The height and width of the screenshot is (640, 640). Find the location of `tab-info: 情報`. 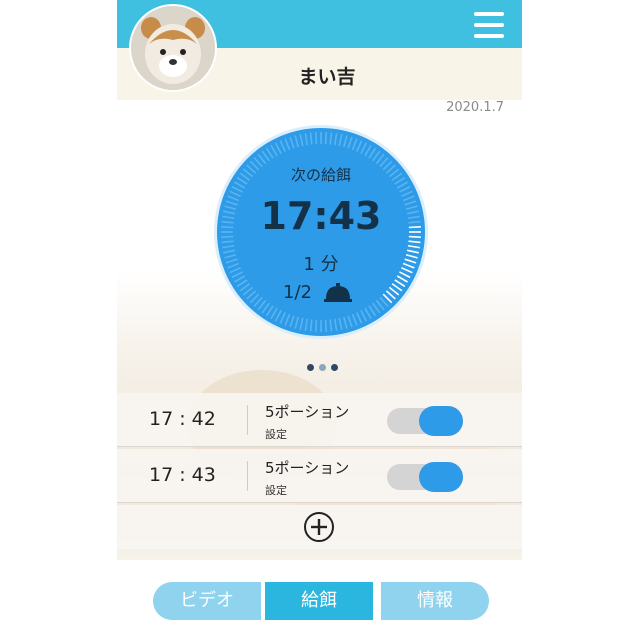

tab-info: 情報 is located at coordinates (435, 601).